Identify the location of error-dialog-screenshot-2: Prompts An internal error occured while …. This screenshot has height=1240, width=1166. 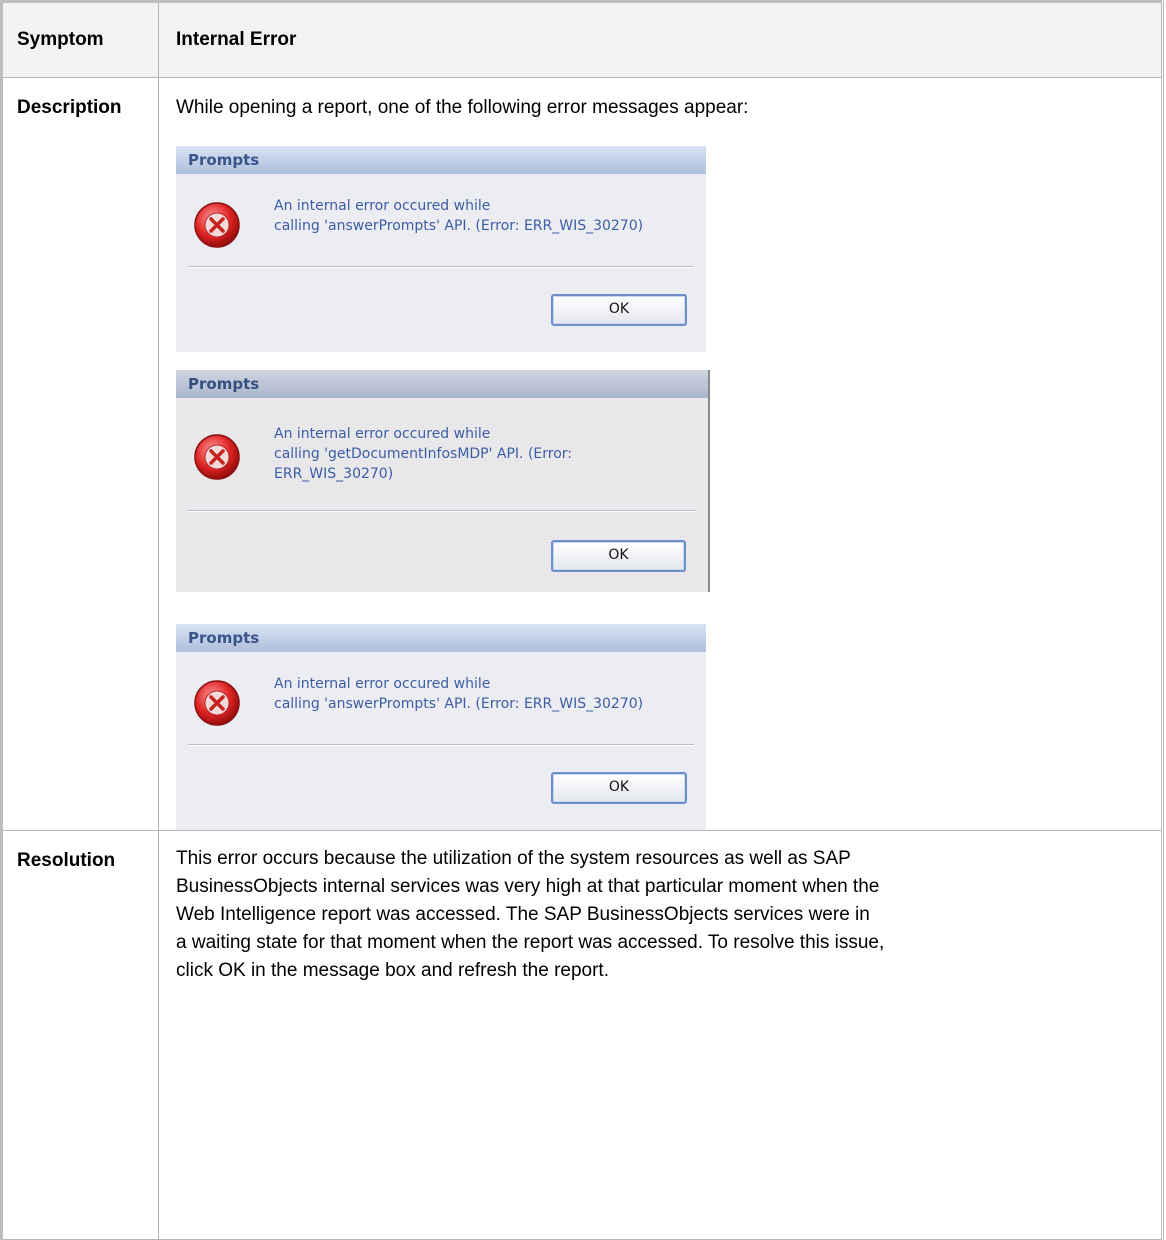
(443, 481).